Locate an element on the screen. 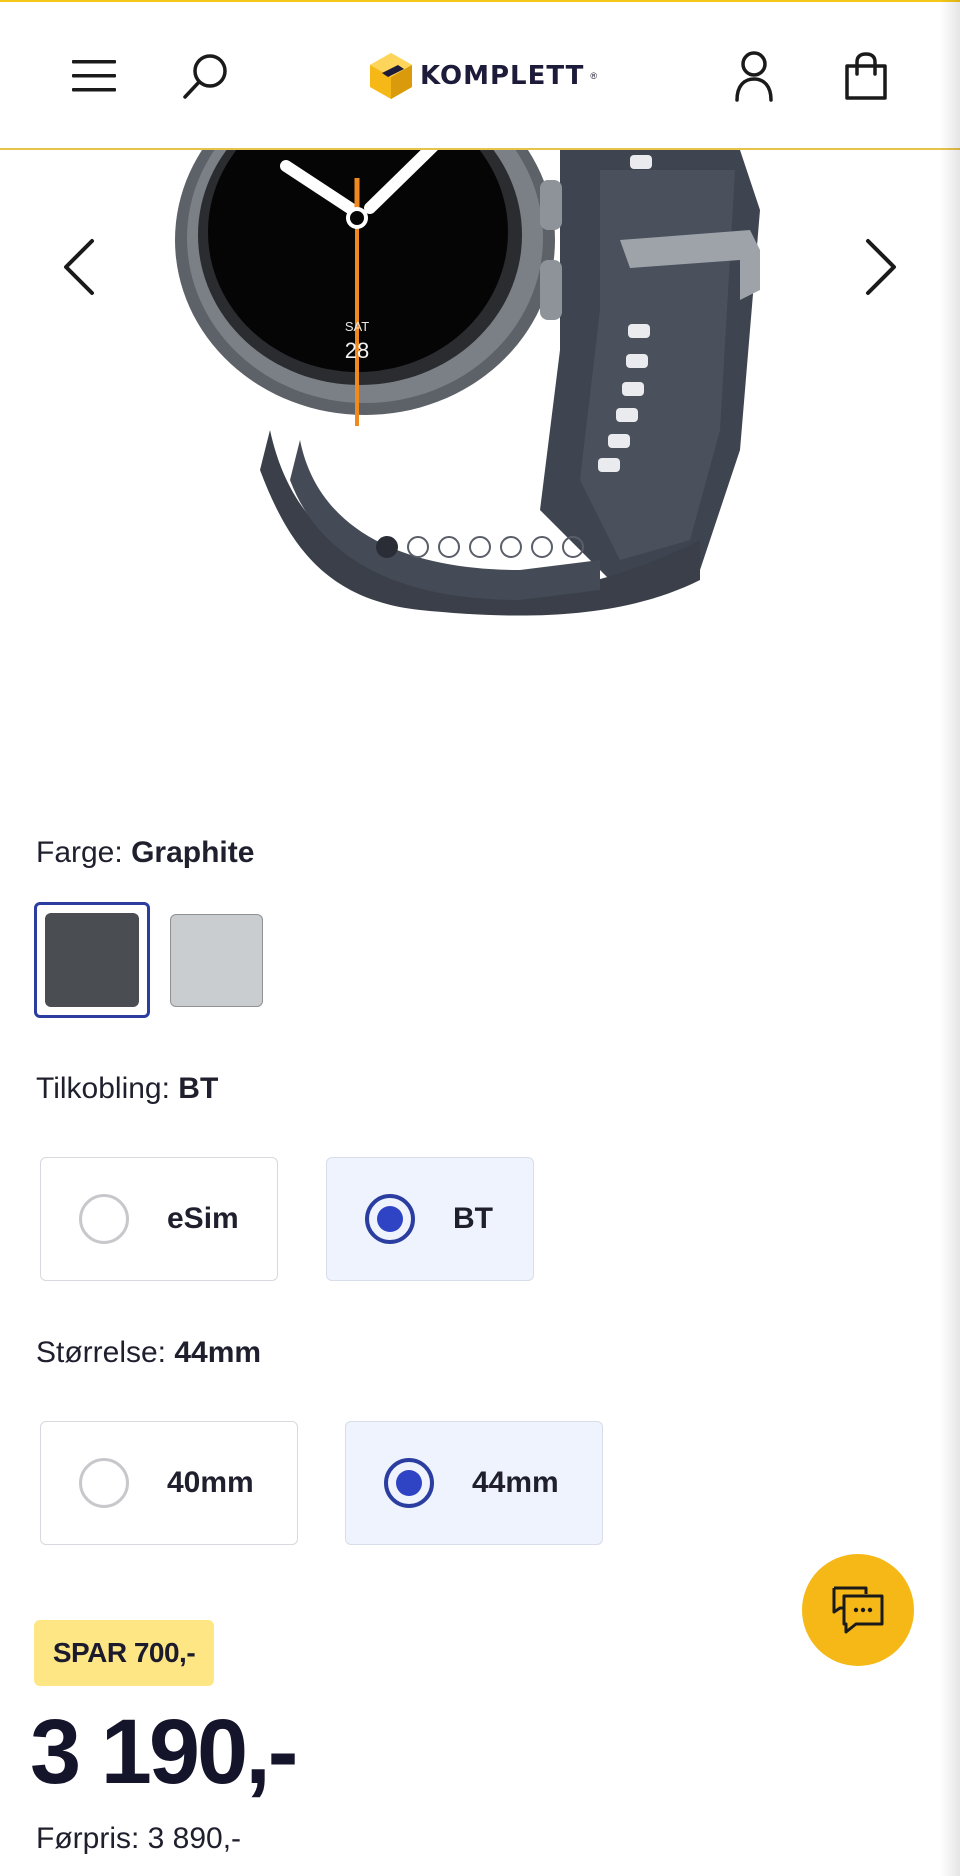 The image size is (960, 1876). size-label-text: Størrelse: is located at coordinates (101, 1352).